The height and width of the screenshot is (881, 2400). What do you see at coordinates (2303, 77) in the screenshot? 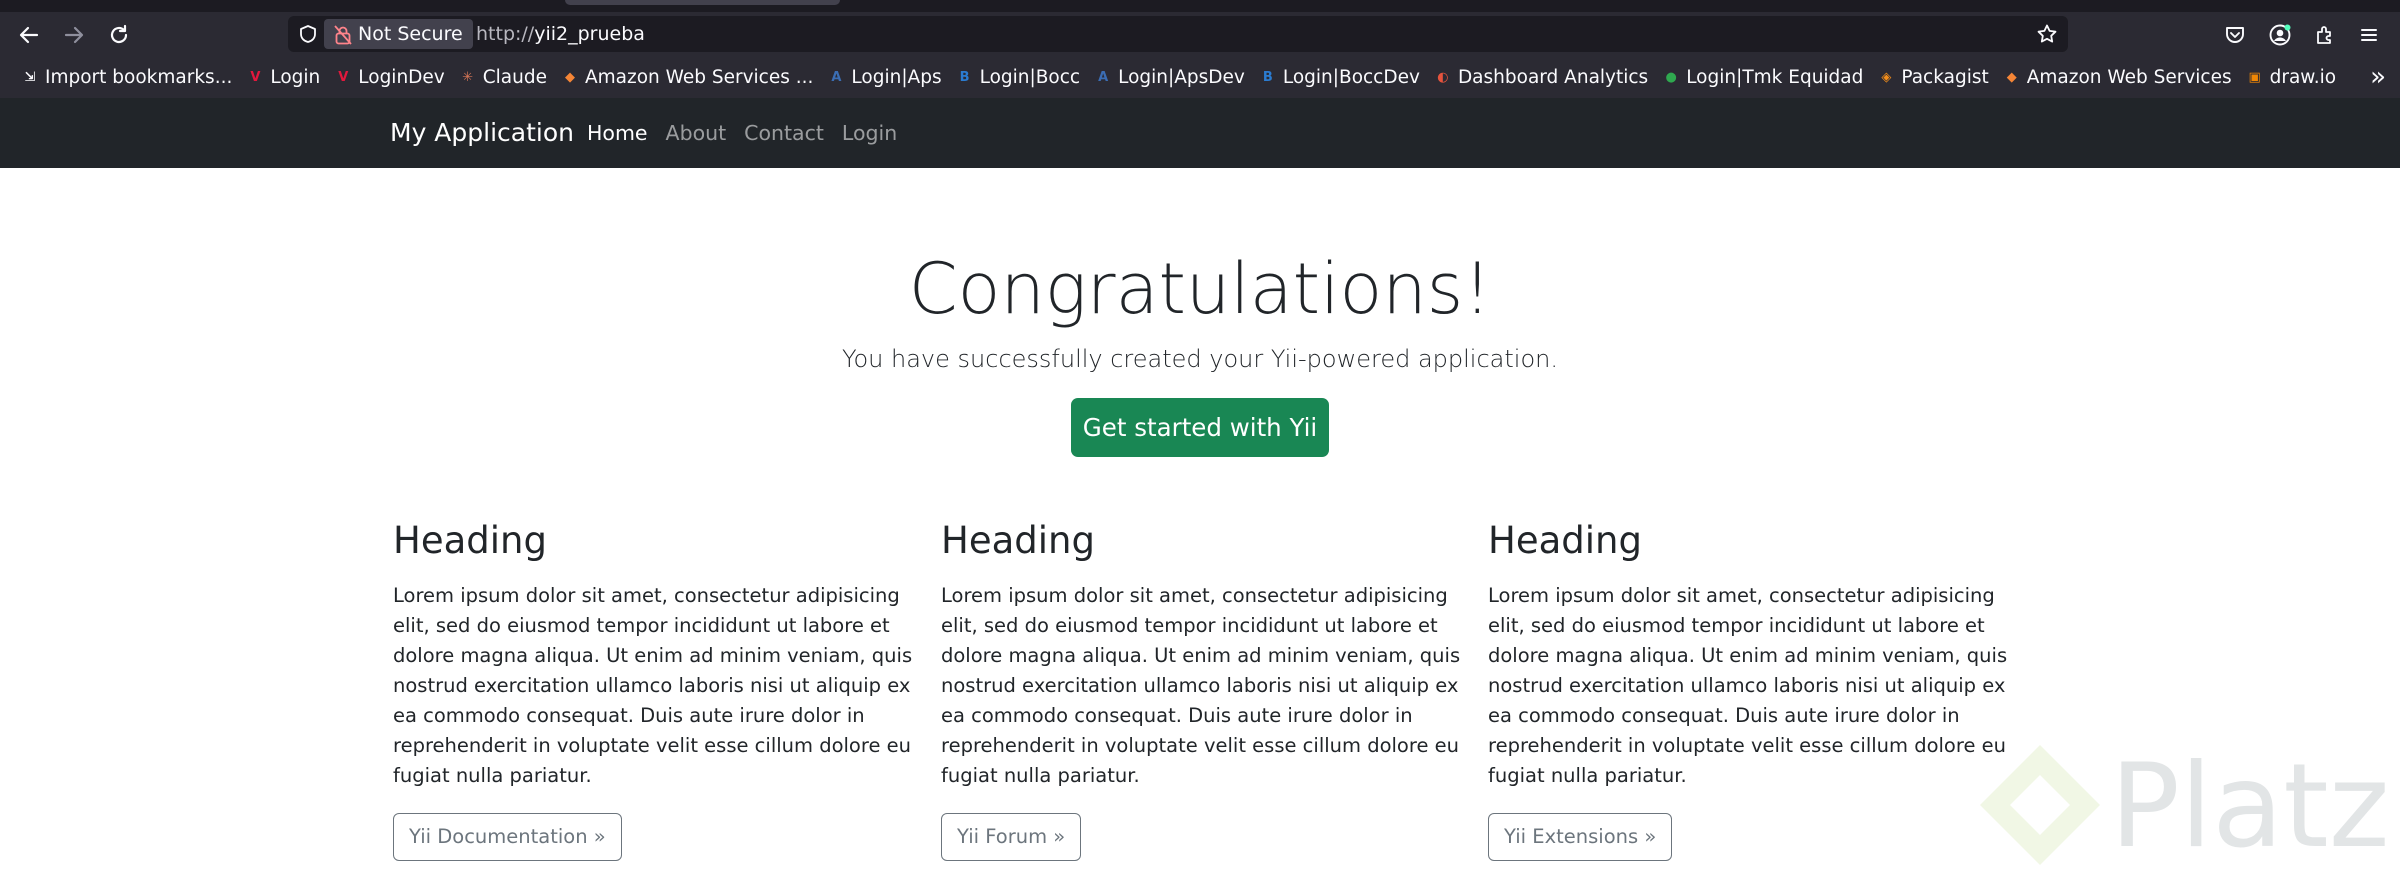
I see `bookmark-label: draw.io` at bounding box center [2303, 77].